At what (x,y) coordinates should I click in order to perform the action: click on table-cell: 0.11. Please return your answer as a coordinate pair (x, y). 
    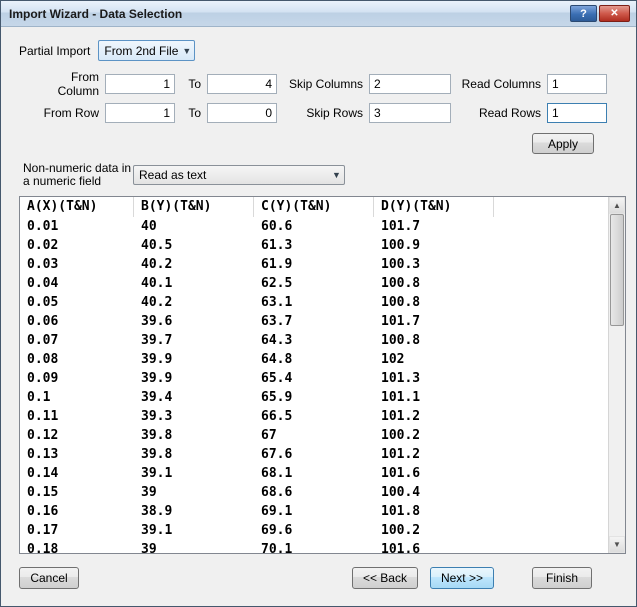
    Looking at the image, I should click on (43, 416).